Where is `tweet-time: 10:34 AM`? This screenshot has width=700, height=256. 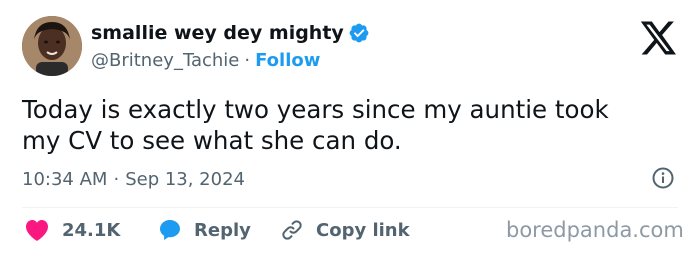
tweet-time: 10:34 AM is located at coordinates (65, 179).